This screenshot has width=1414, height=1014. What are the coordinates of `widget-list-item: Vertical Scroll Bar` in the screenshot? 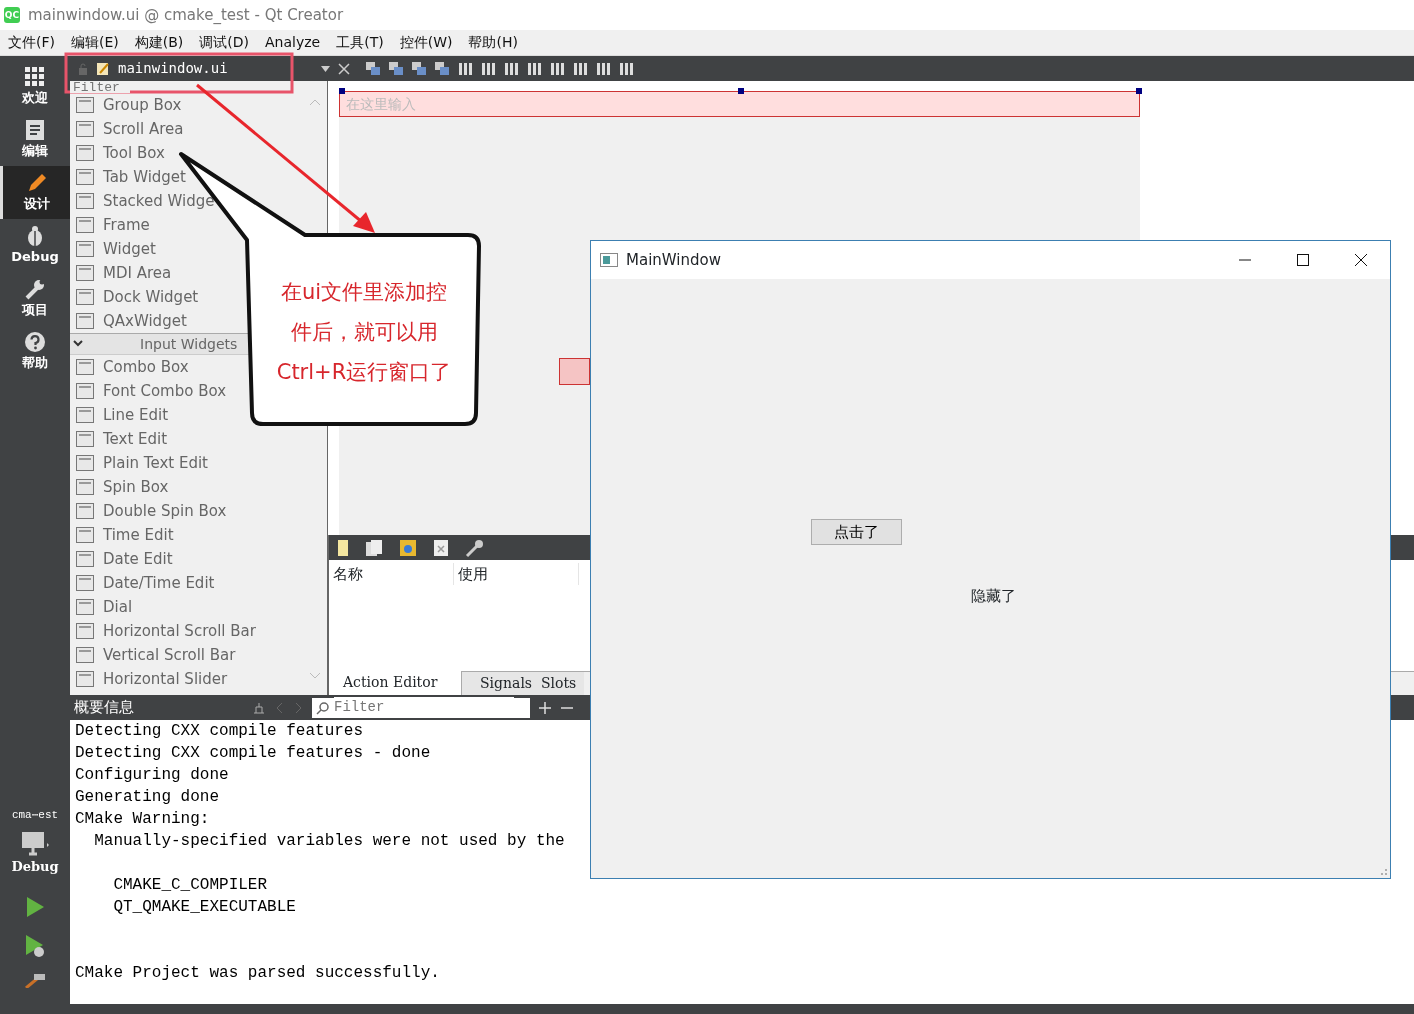 It's located at (153, 655).